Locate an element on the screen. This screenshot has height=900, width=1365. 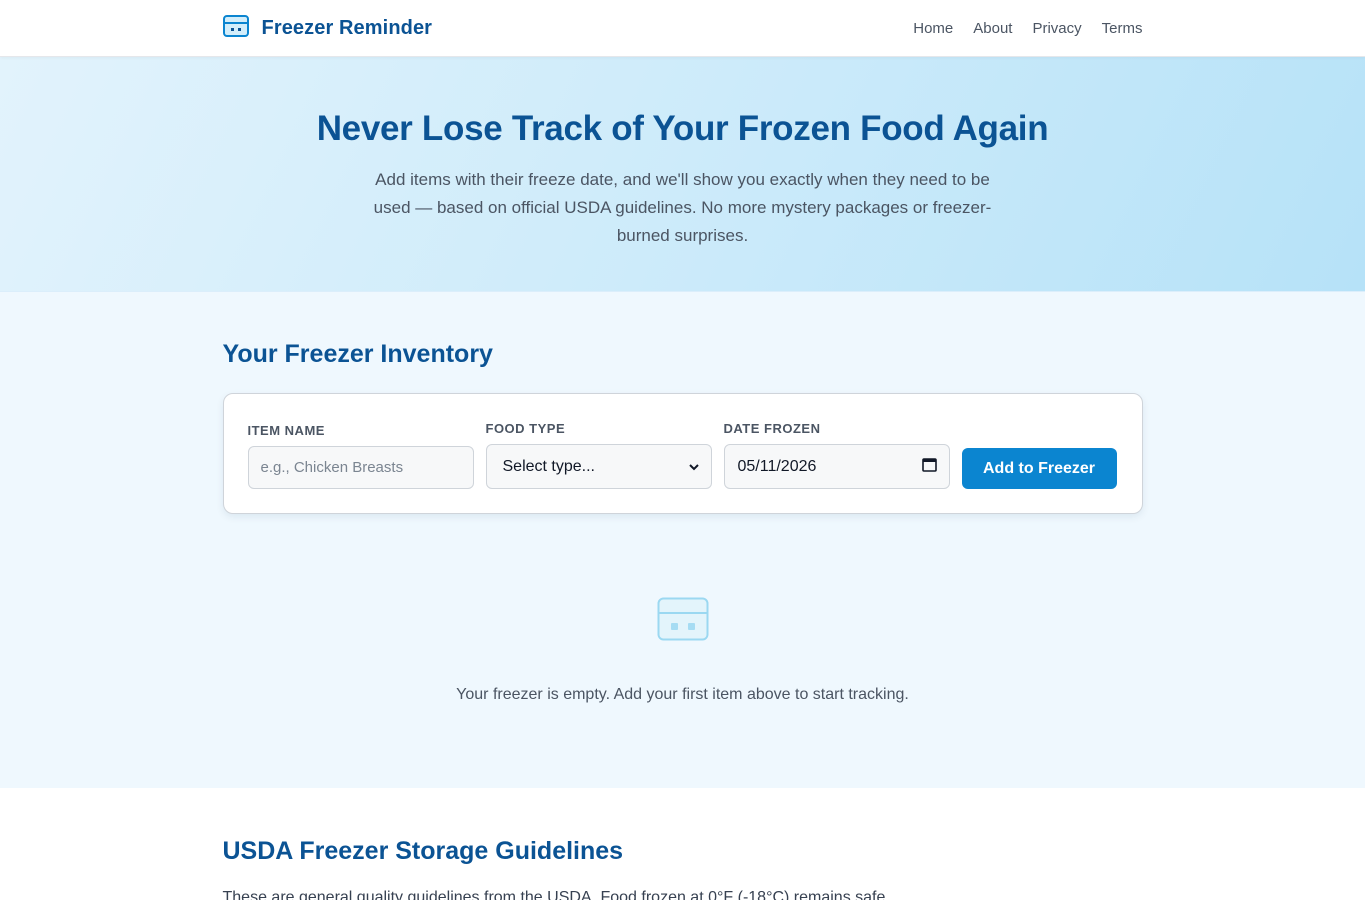
item-name-input is located at coordinates (360, 467).